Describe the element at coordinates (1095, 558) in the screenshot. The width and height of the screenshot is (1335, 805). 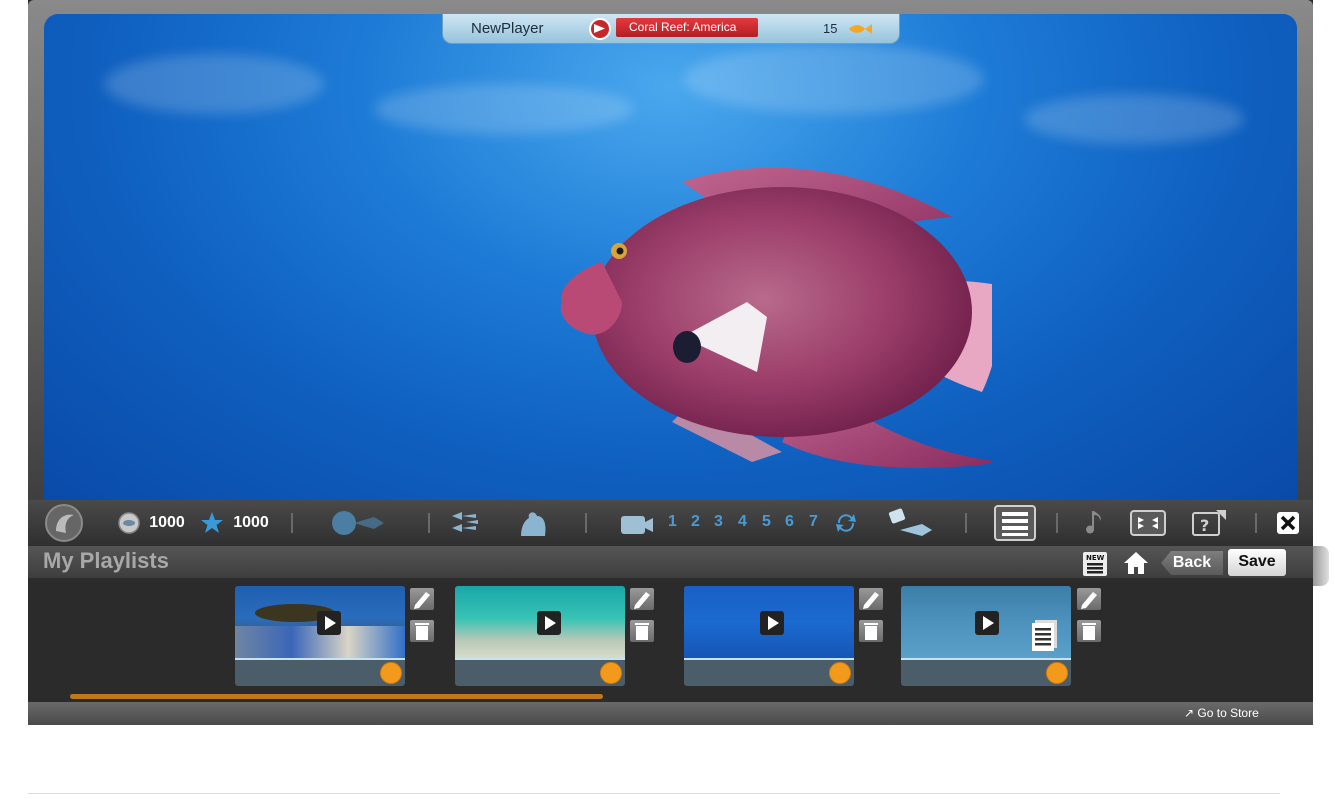
I see `new-icon-text: NEW` at that location.